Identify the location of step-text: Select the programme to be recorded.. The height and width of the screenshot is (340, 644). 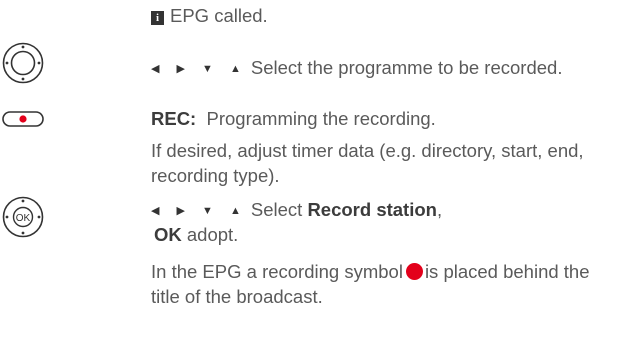
(406, 67).